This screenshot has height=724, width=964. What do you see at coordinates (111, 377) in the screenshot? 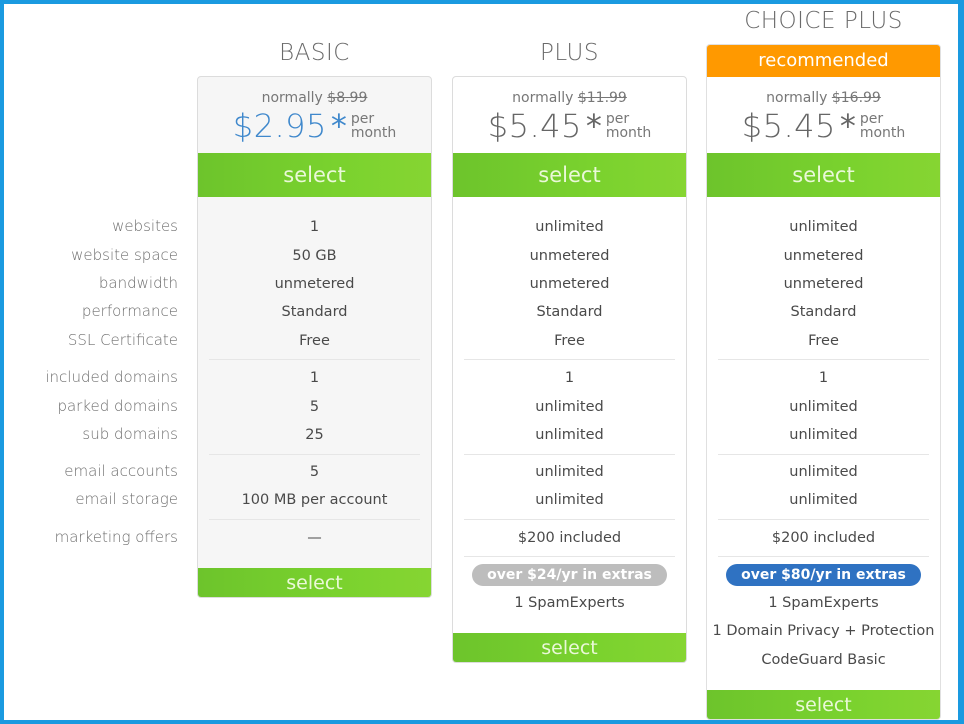
I see `label-included-domains: included domains` at bounding box center [111, 377].